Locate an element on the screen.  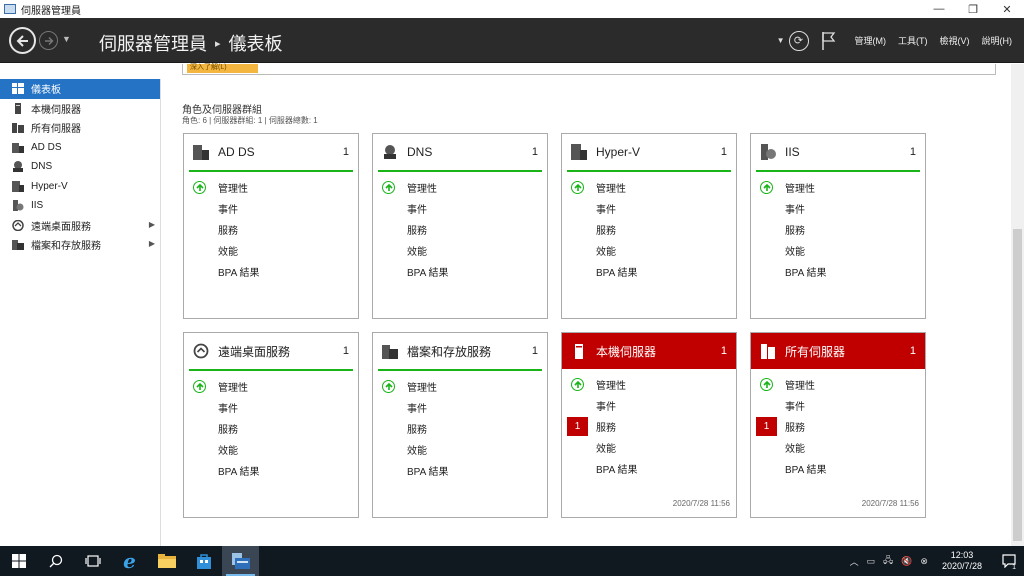
minimize-button: — is located at coordinates (939, 9).